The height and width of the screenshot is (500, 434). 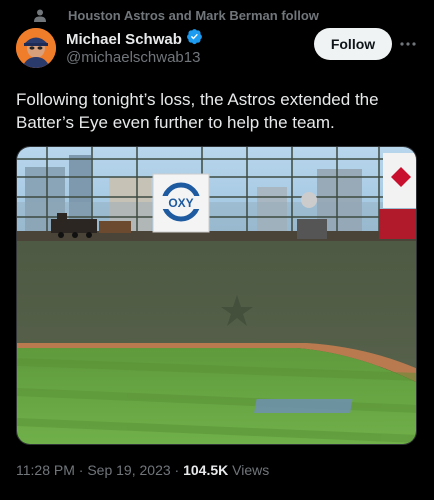 I want to click on author-handle: @michaelschwab13, so click(x=133, y=57).